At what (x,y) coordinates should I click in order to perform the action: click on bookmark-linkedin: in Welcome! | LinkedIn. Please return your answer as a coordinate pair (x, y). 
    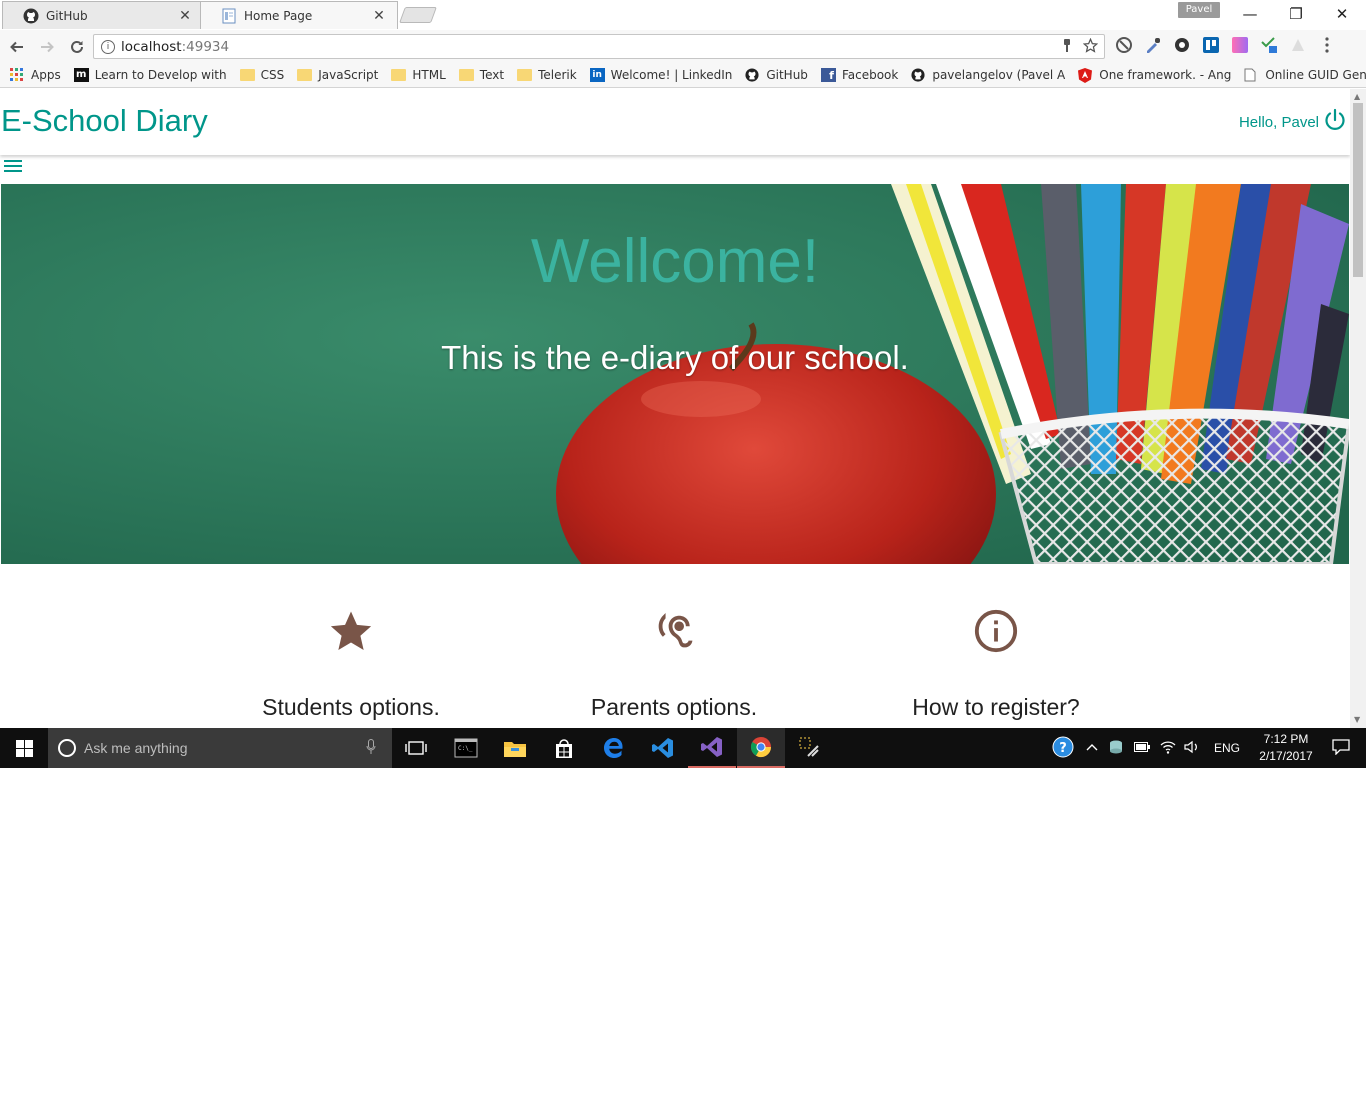
    Looking at the image, I should click on (661, 75).